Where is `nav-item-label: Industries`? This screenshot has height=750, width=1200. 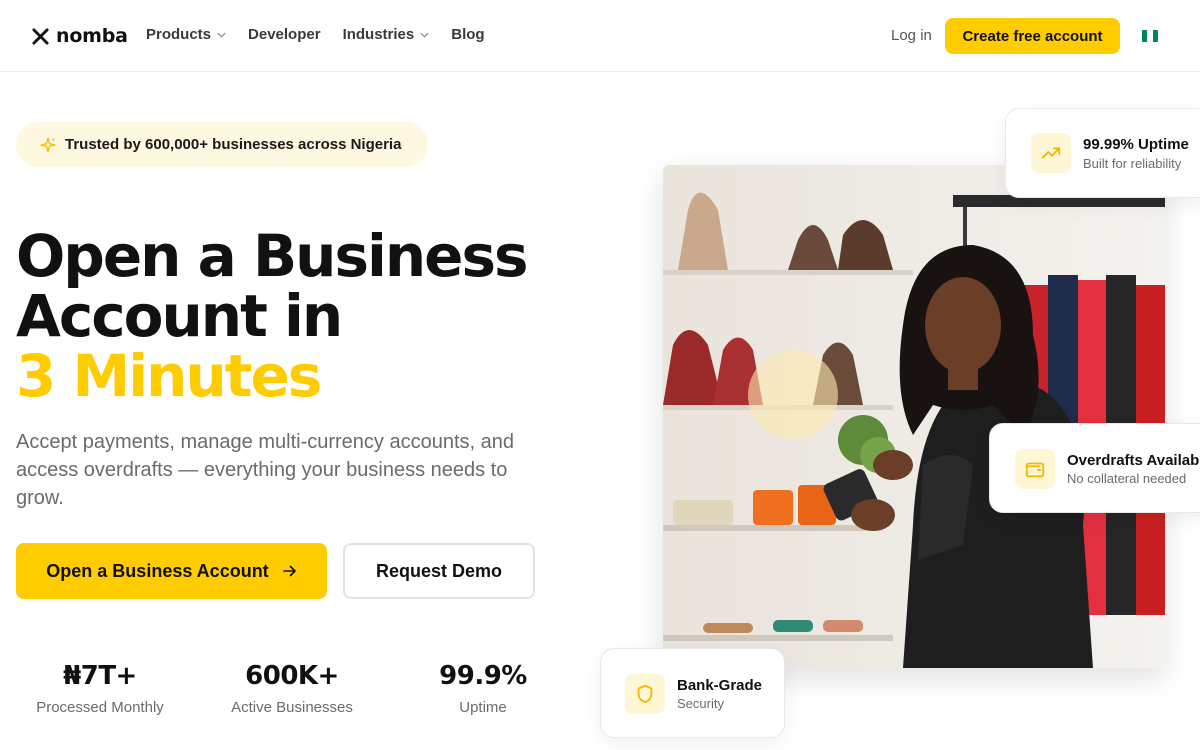
nav-item-label: Industries is located at coordinates (378, 34).